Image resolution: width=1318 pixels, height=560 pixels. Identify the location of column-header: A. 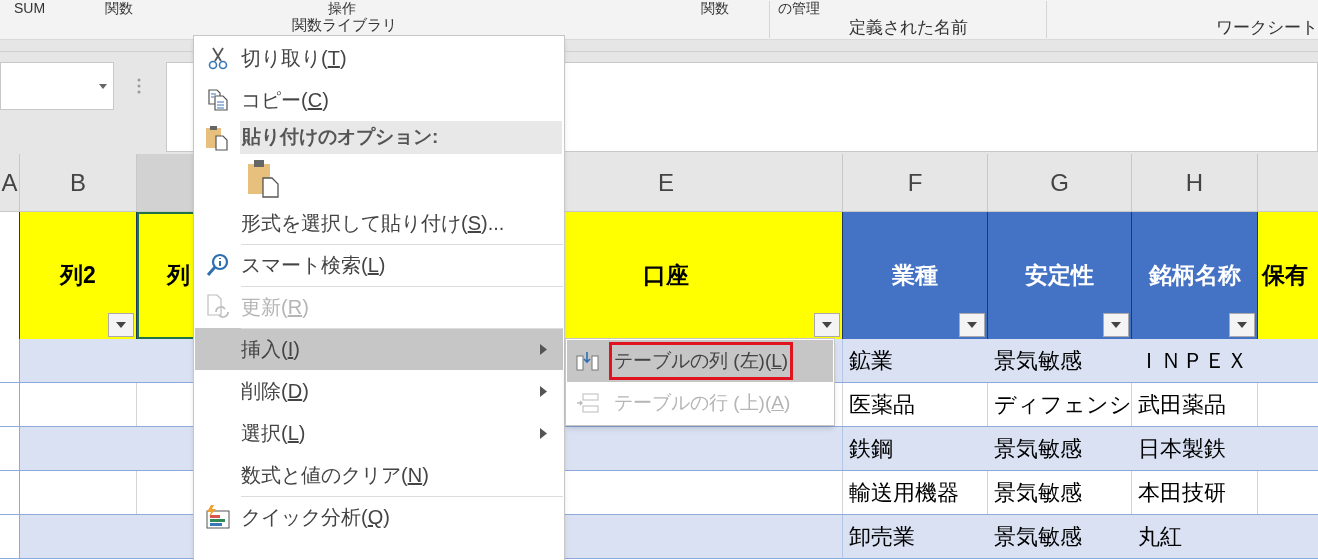
(10, 182).